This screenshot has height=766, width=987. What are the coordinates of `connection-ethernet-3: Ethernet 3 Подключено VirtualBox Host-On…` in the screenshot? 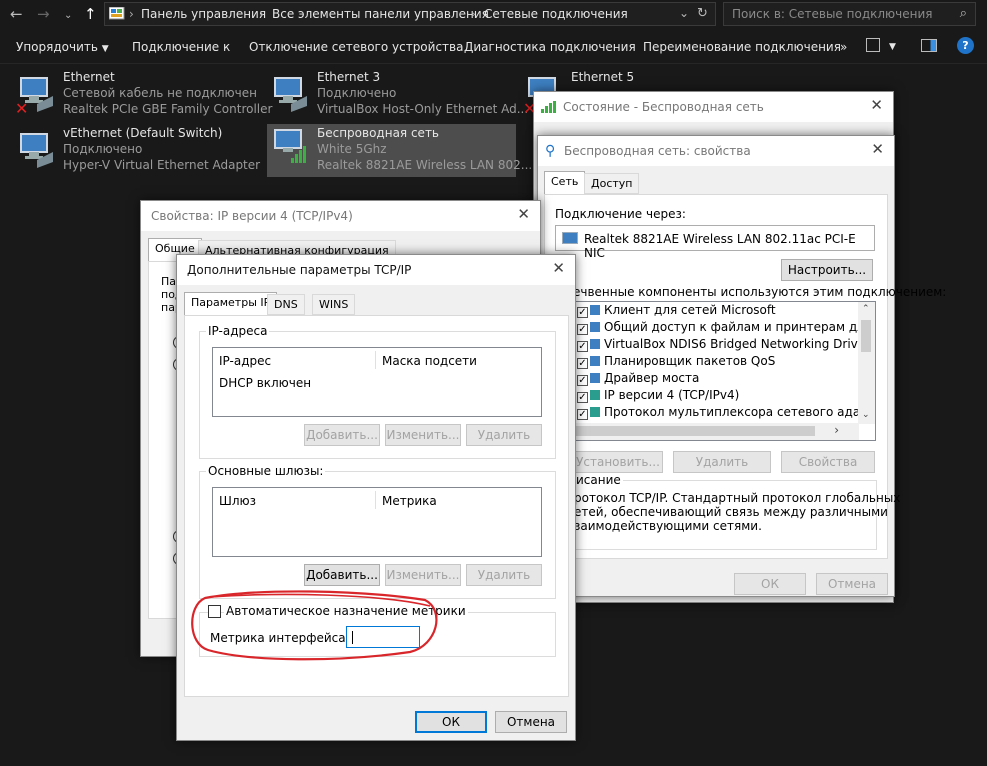 It's located at (397, 95).